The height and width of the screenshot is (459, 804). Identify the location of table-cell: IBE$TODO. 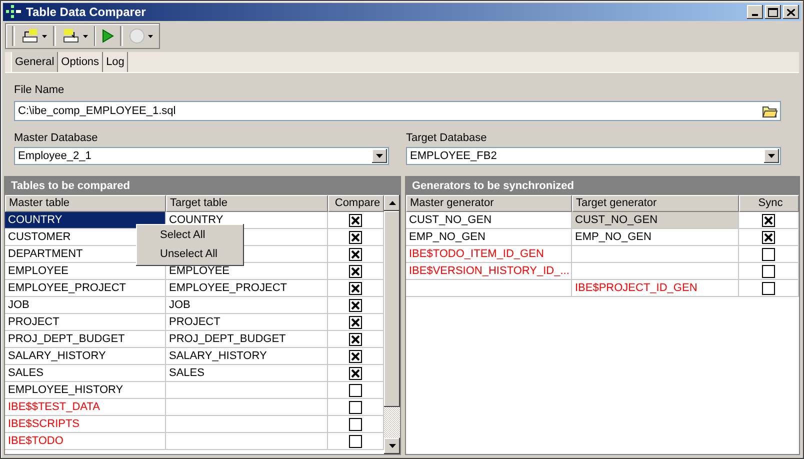
(85, 441).